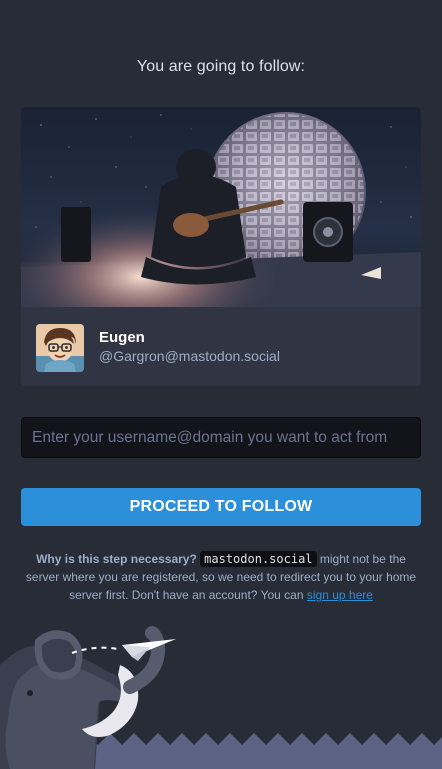 This screenshot has width=442, height=769. What do you see at coordinates (60, 348) in the screenshot?
I see `account-avatar` at bounding box center [60, 348].